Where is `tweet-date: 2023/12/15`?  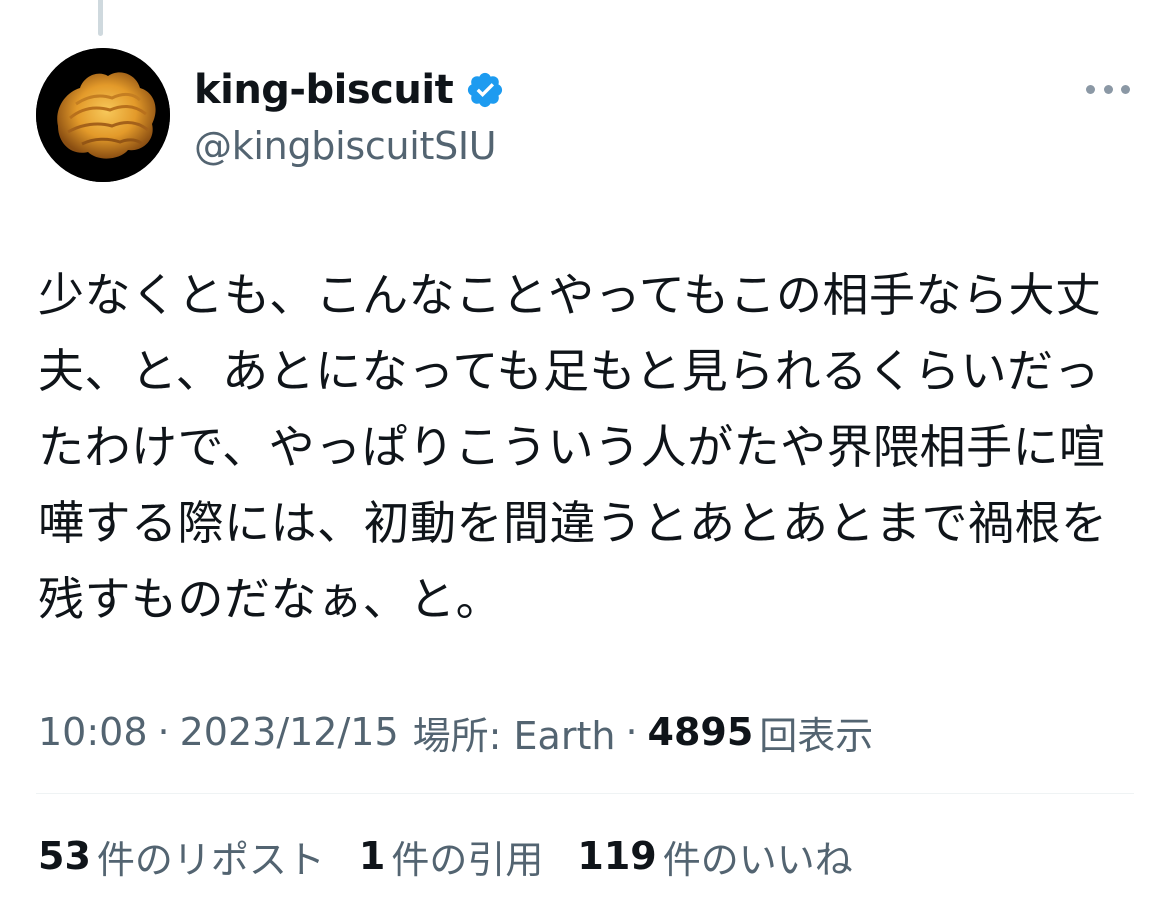 tweet-date: 2023/12/15 is located at coordinates (289, 732).